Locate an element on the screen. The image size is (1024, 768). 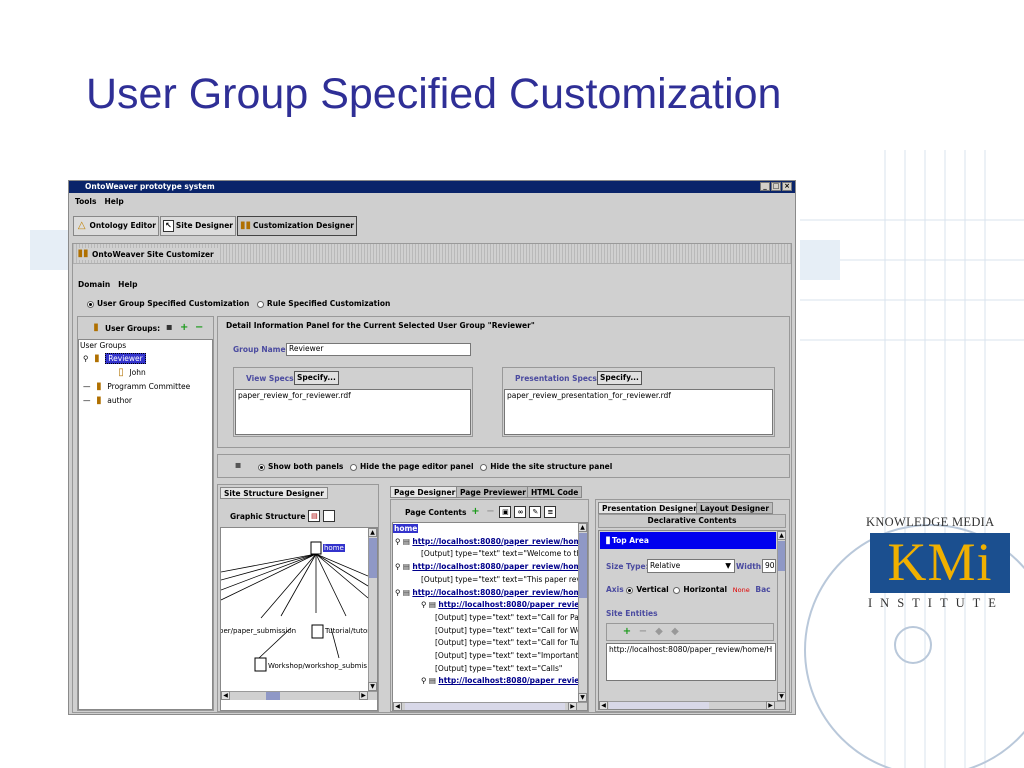
width-field: 90 is located at coordinates (769, 566).